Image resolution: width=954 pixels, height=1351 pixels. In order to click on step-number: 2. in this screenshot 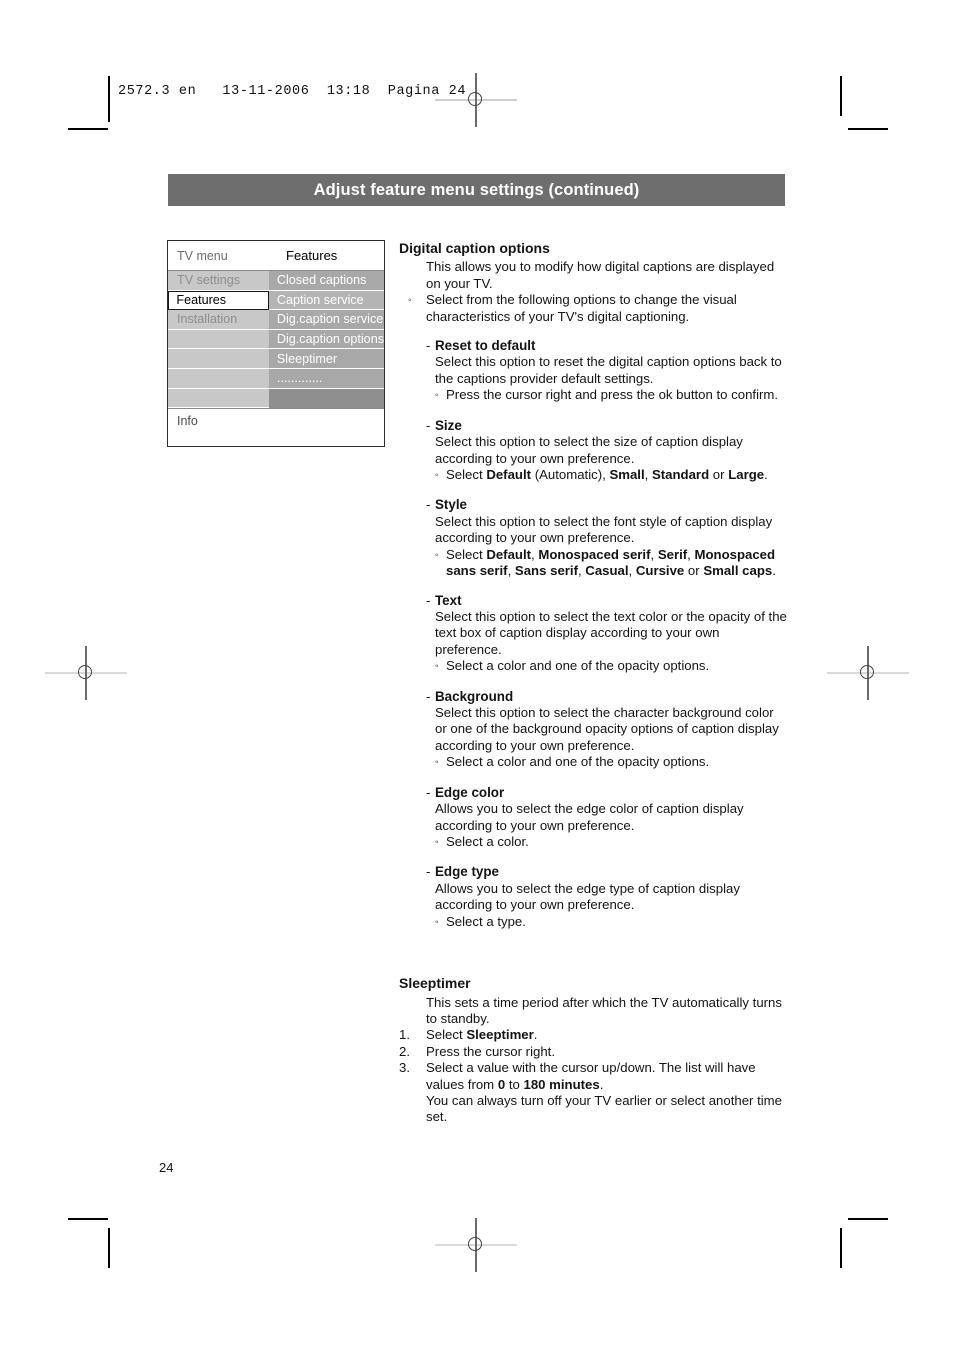, I will do `click(404, 1051)`.